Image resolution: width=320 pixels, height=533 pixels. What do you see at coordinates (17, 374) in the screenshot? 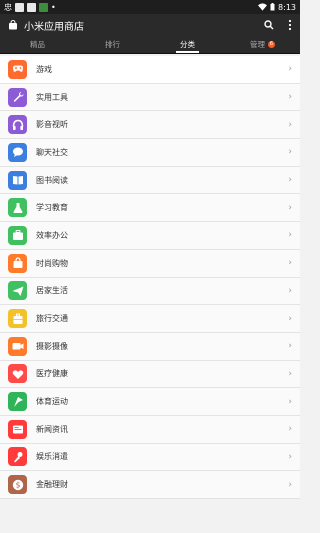
I see `heart-icon` at bounding box center [17, 374].